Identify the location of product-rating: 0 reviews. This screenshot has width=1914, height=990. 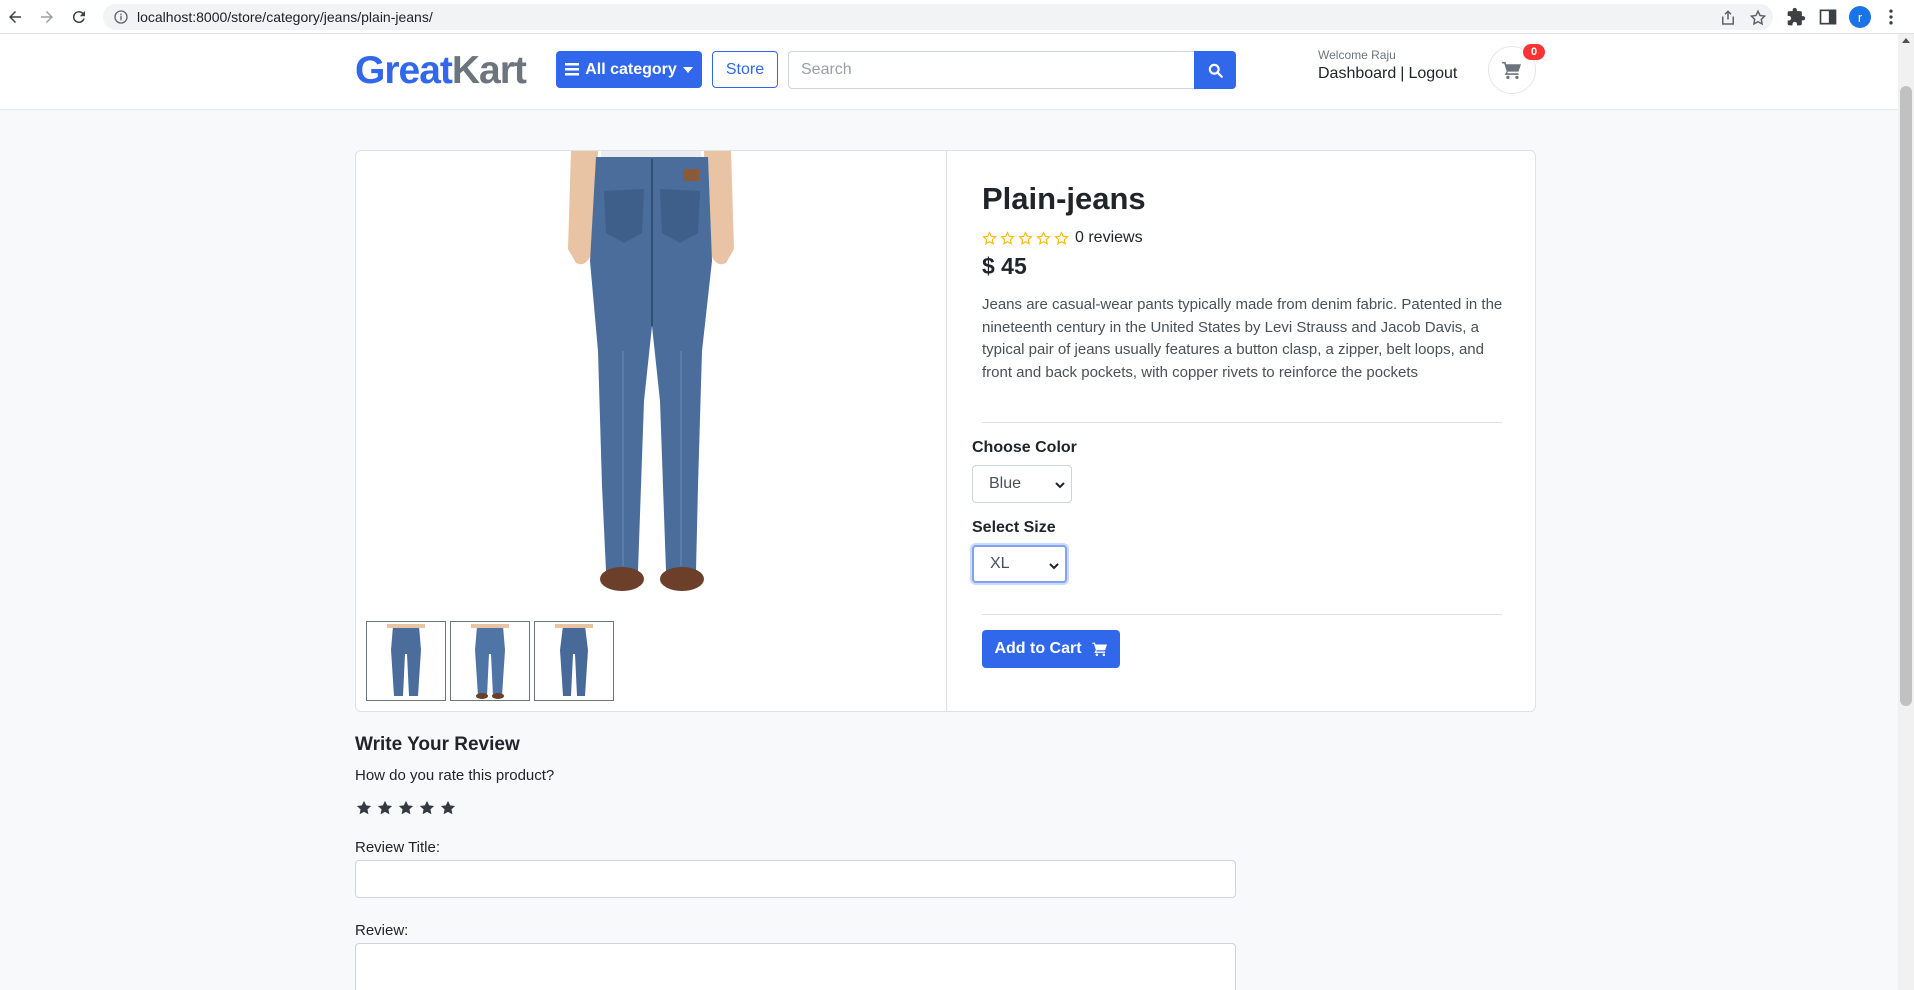
(1062, 238).